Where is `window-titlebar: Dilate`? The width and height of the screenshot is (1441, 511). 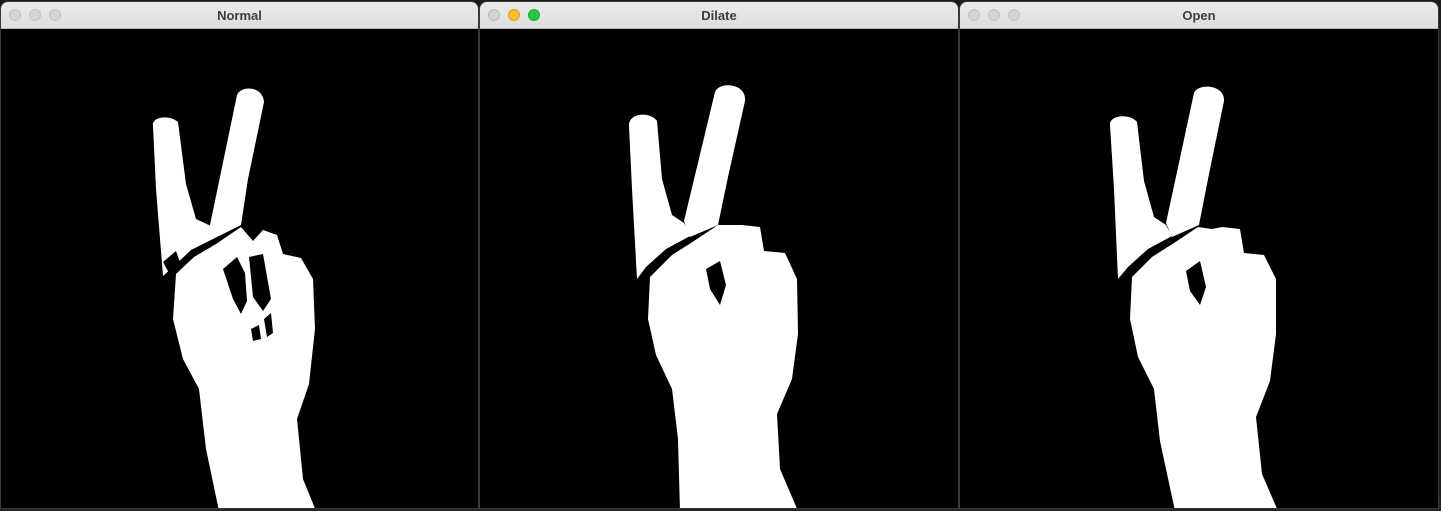 window-titlebar: Dilate is located at coordinates (719, 15).